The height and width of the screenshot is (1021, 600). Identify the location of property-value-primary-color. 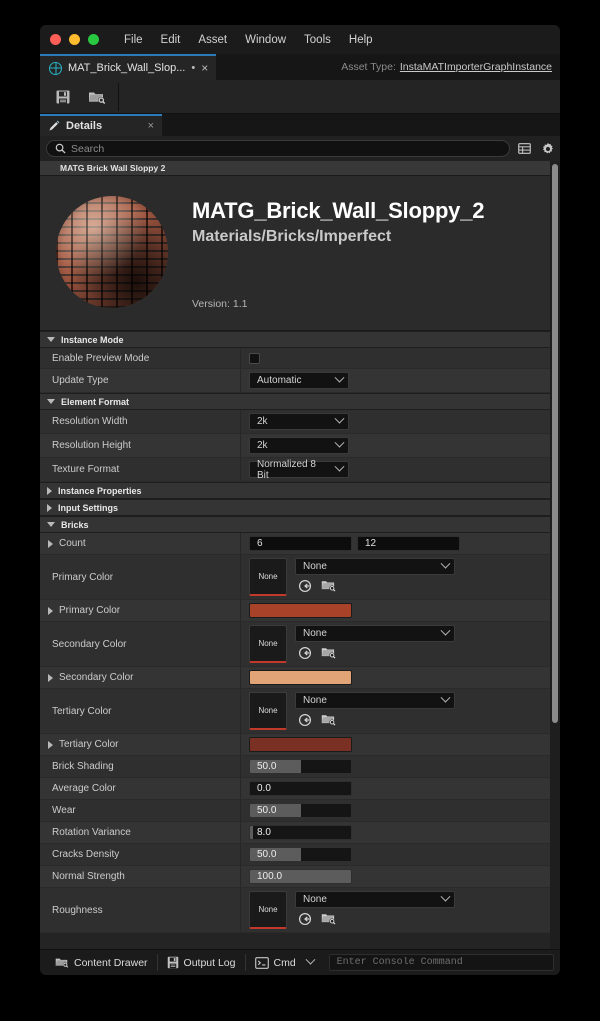
(395, 610).